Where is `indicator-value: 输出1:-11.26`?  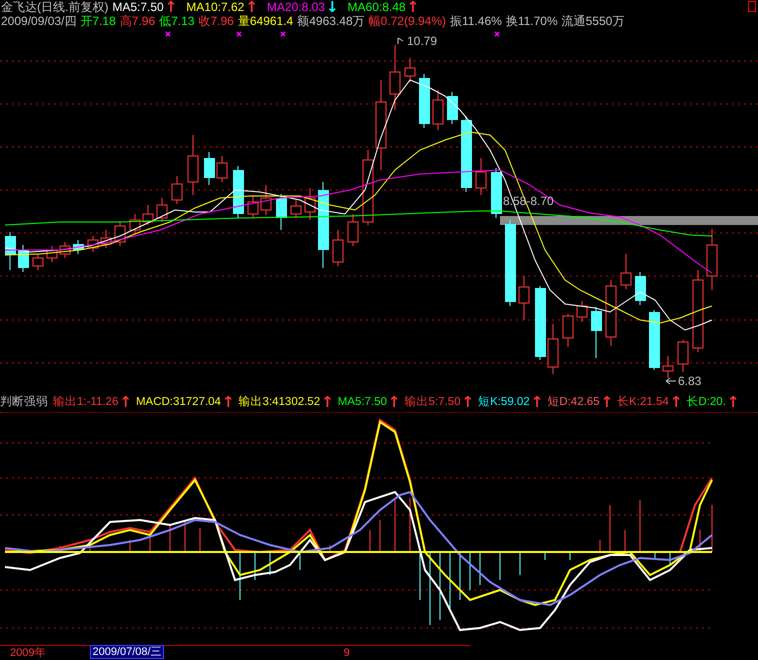
indicator-value: 输出1:-11.26 is located at coordinates (85, 402).